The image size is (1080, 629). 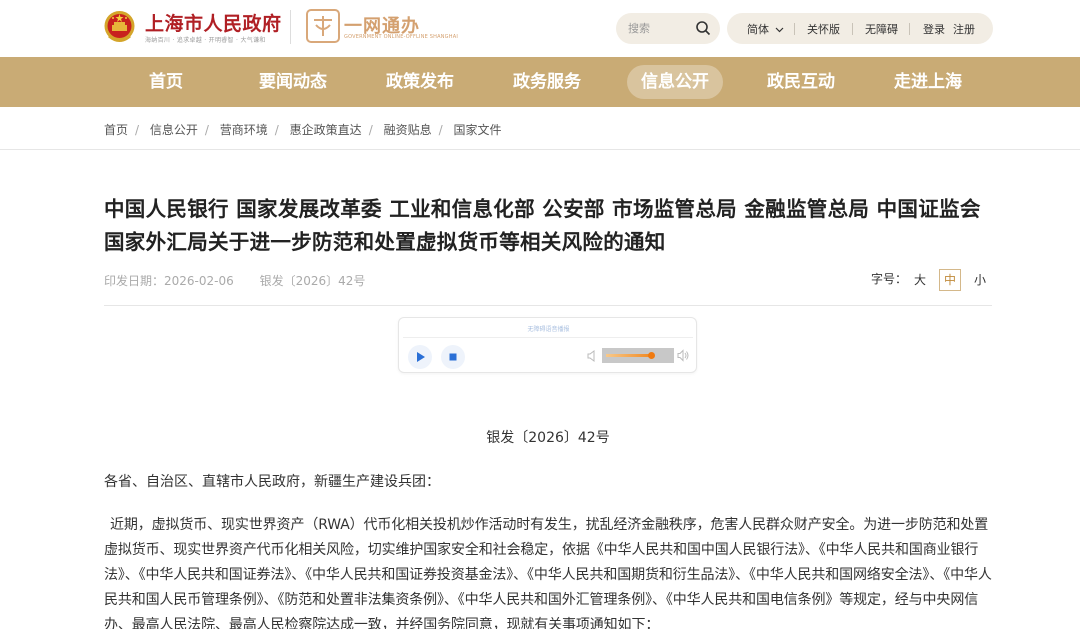 What do you see at coordinates (272, 482) in the screenshot?
I see `salutation: 各省、自治区、直辖市人民政府，新疆生产建设兵团：` at bounding box center [272, 482].